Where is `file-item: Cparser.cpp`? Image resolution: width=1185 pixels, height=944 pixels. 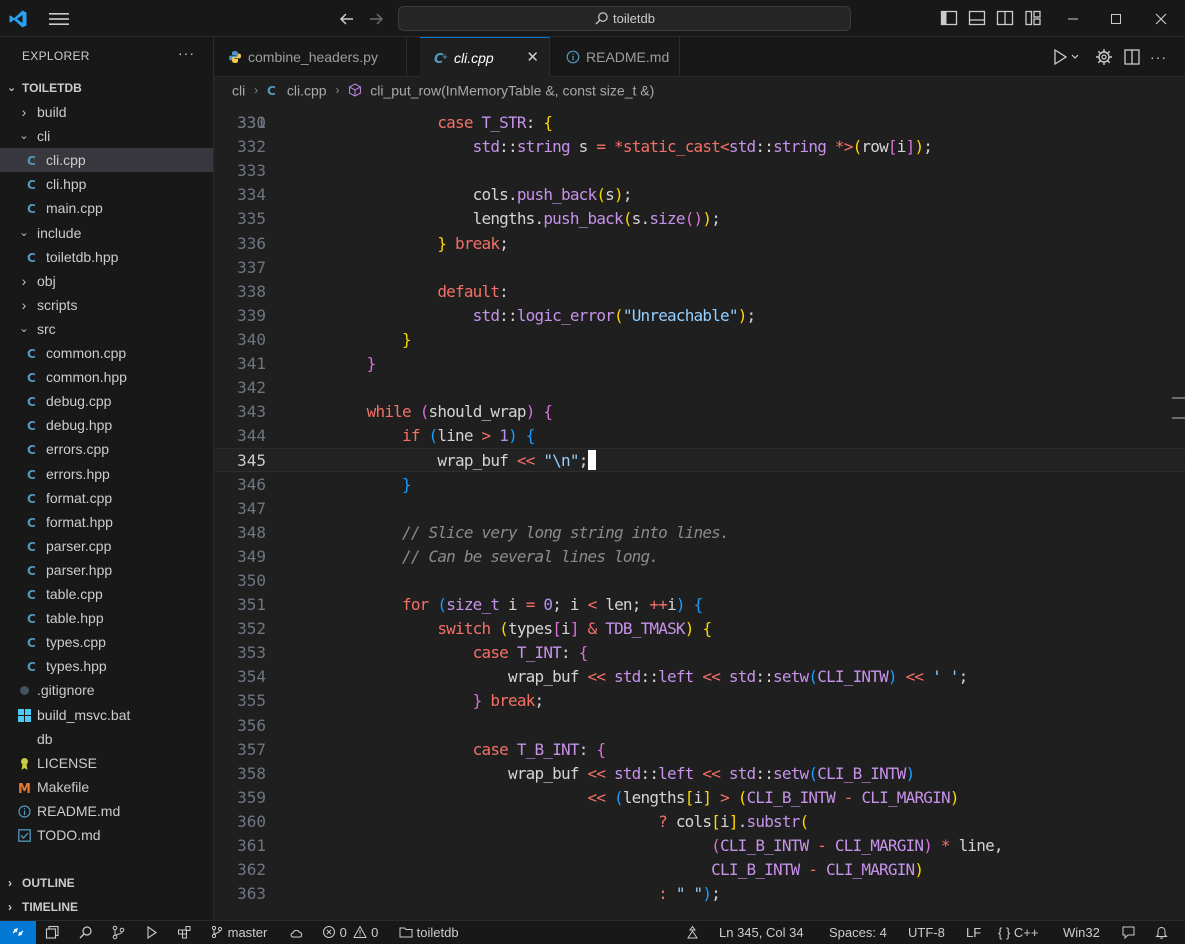
file-item: Cparser.cpp is located at coordinates (106, 546).